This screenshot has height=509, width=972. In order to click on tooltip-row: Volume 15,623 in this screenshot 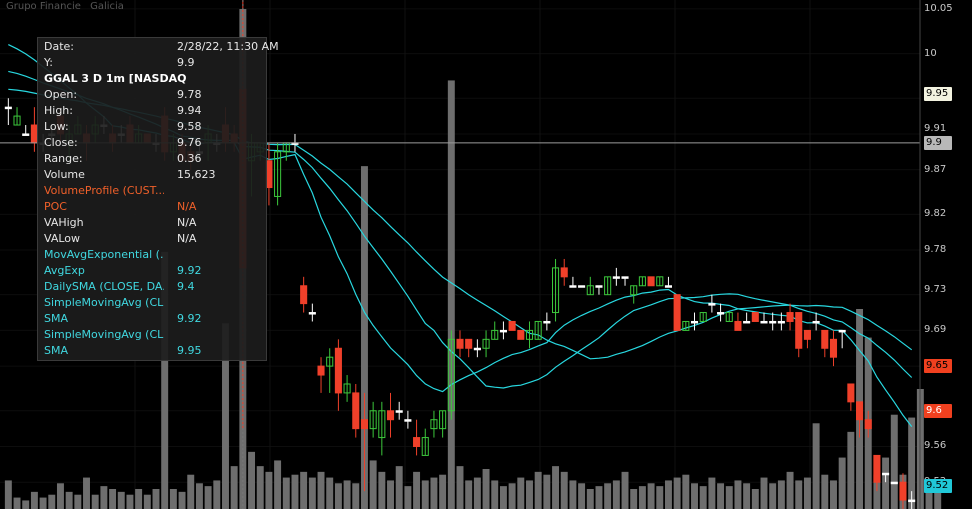, I will do `click(153, 175)`.